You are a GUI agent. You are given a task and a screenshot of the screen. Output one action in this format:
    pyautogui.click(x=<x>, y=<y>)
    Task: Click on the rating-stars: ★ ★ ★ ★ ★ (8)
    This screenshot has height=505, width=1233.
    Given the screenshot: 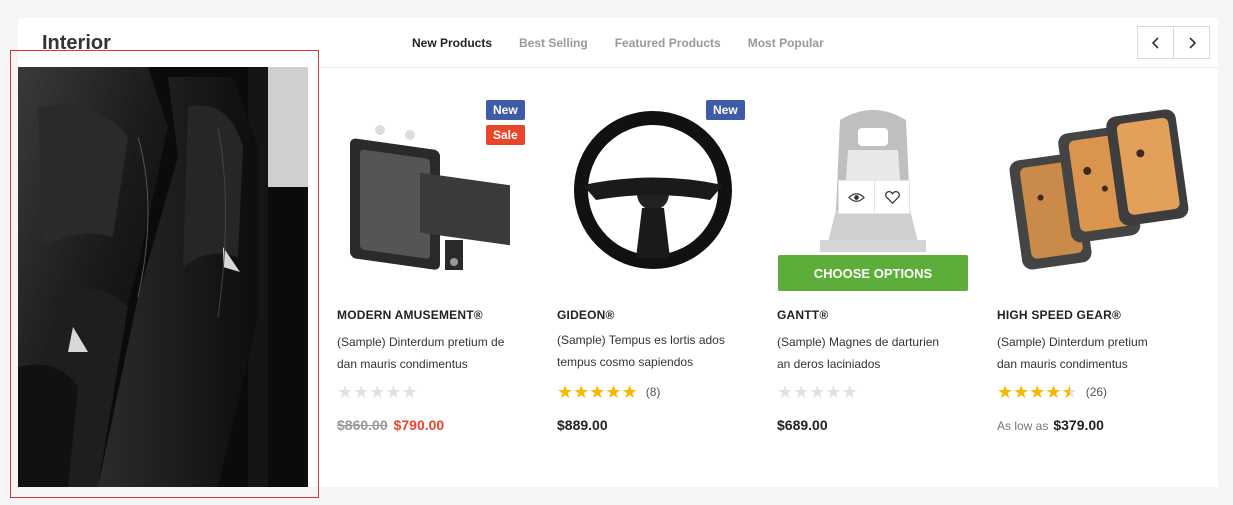 What is the action you would take?
    pyautogui.click(x=608, y=392)
    